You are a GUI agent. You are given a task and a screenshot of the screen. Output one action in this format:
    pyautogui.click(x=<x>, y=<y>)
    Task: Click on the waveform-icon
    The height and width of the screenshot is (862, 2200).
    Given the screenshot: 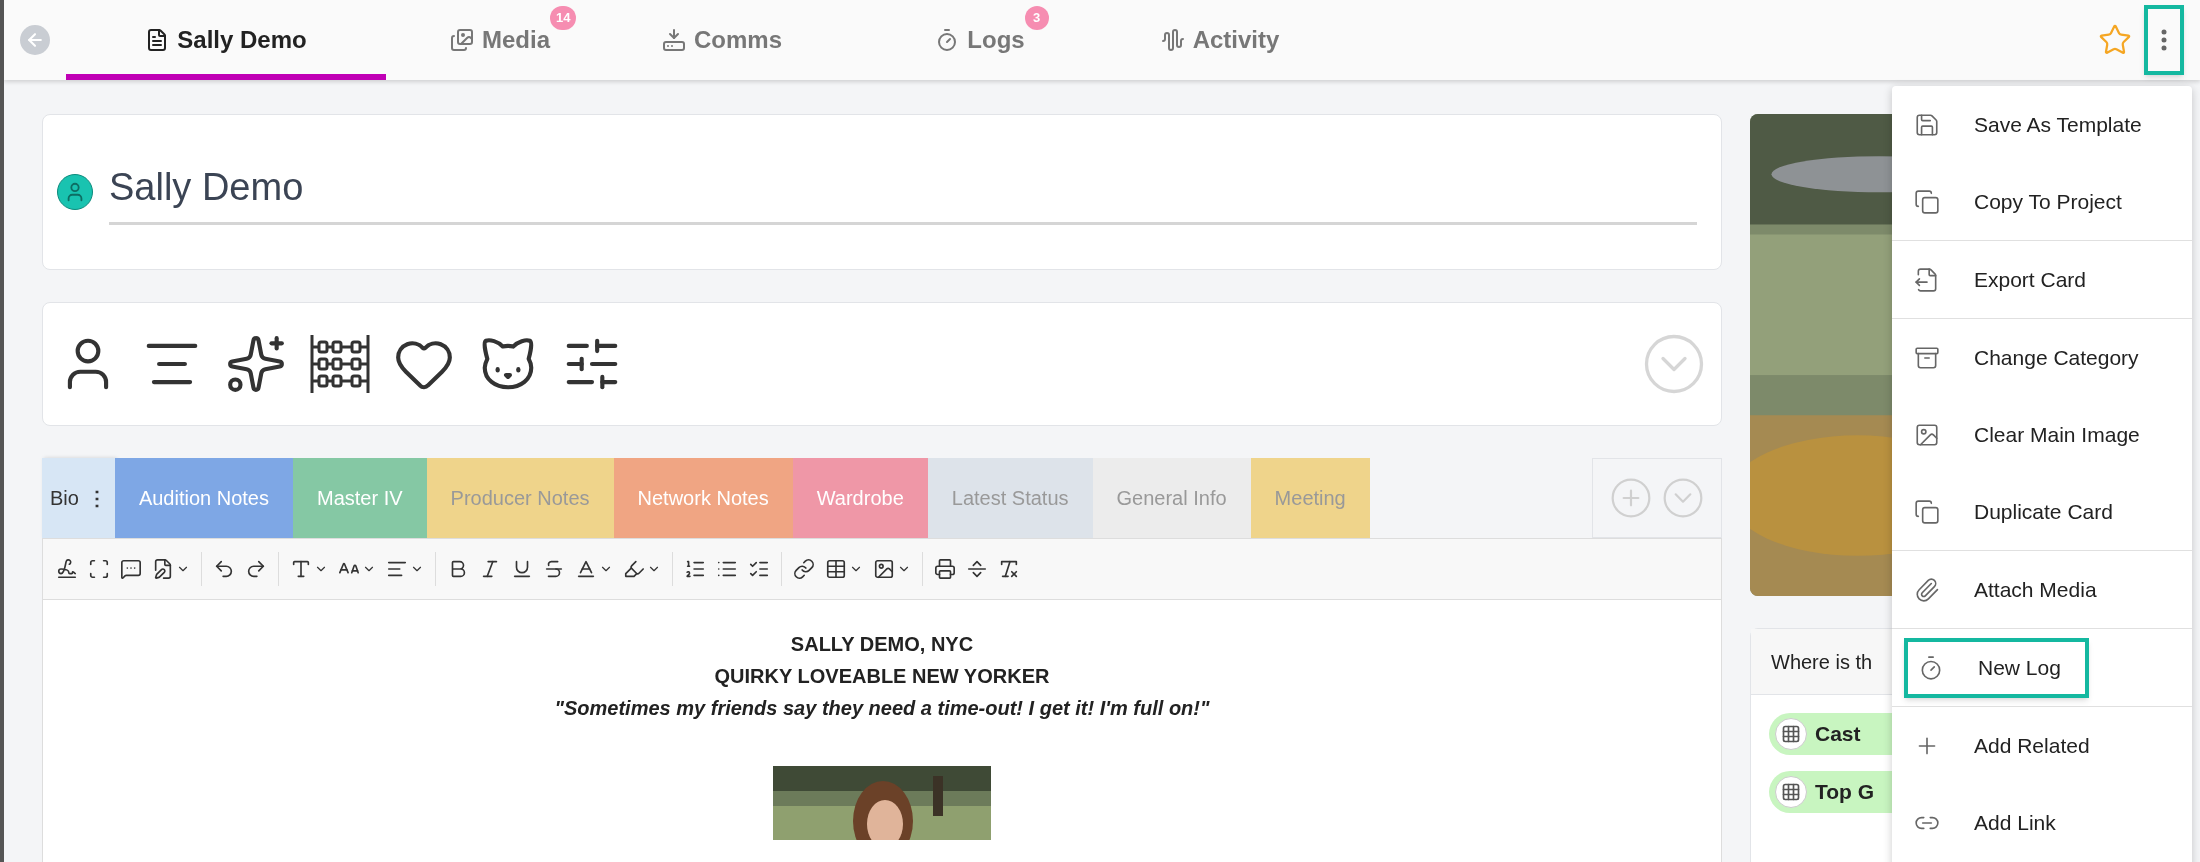 What is the action you would take?
    pyautogui.click(x=1172, y=40)
    